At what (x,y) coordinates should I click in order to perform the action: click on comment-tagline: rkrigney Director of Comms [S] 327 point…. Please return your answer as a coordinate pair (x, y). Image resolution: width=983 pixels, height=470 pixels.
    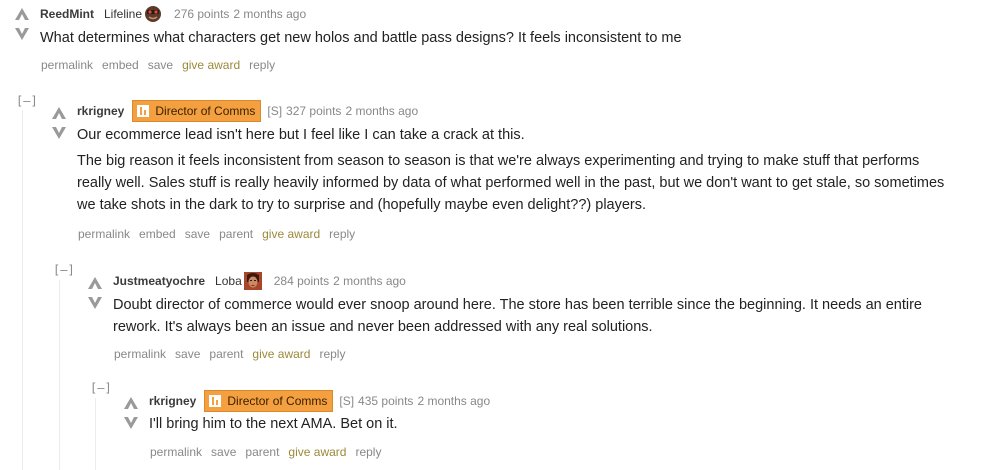
    Looking at the image, I should click on (247, 111).